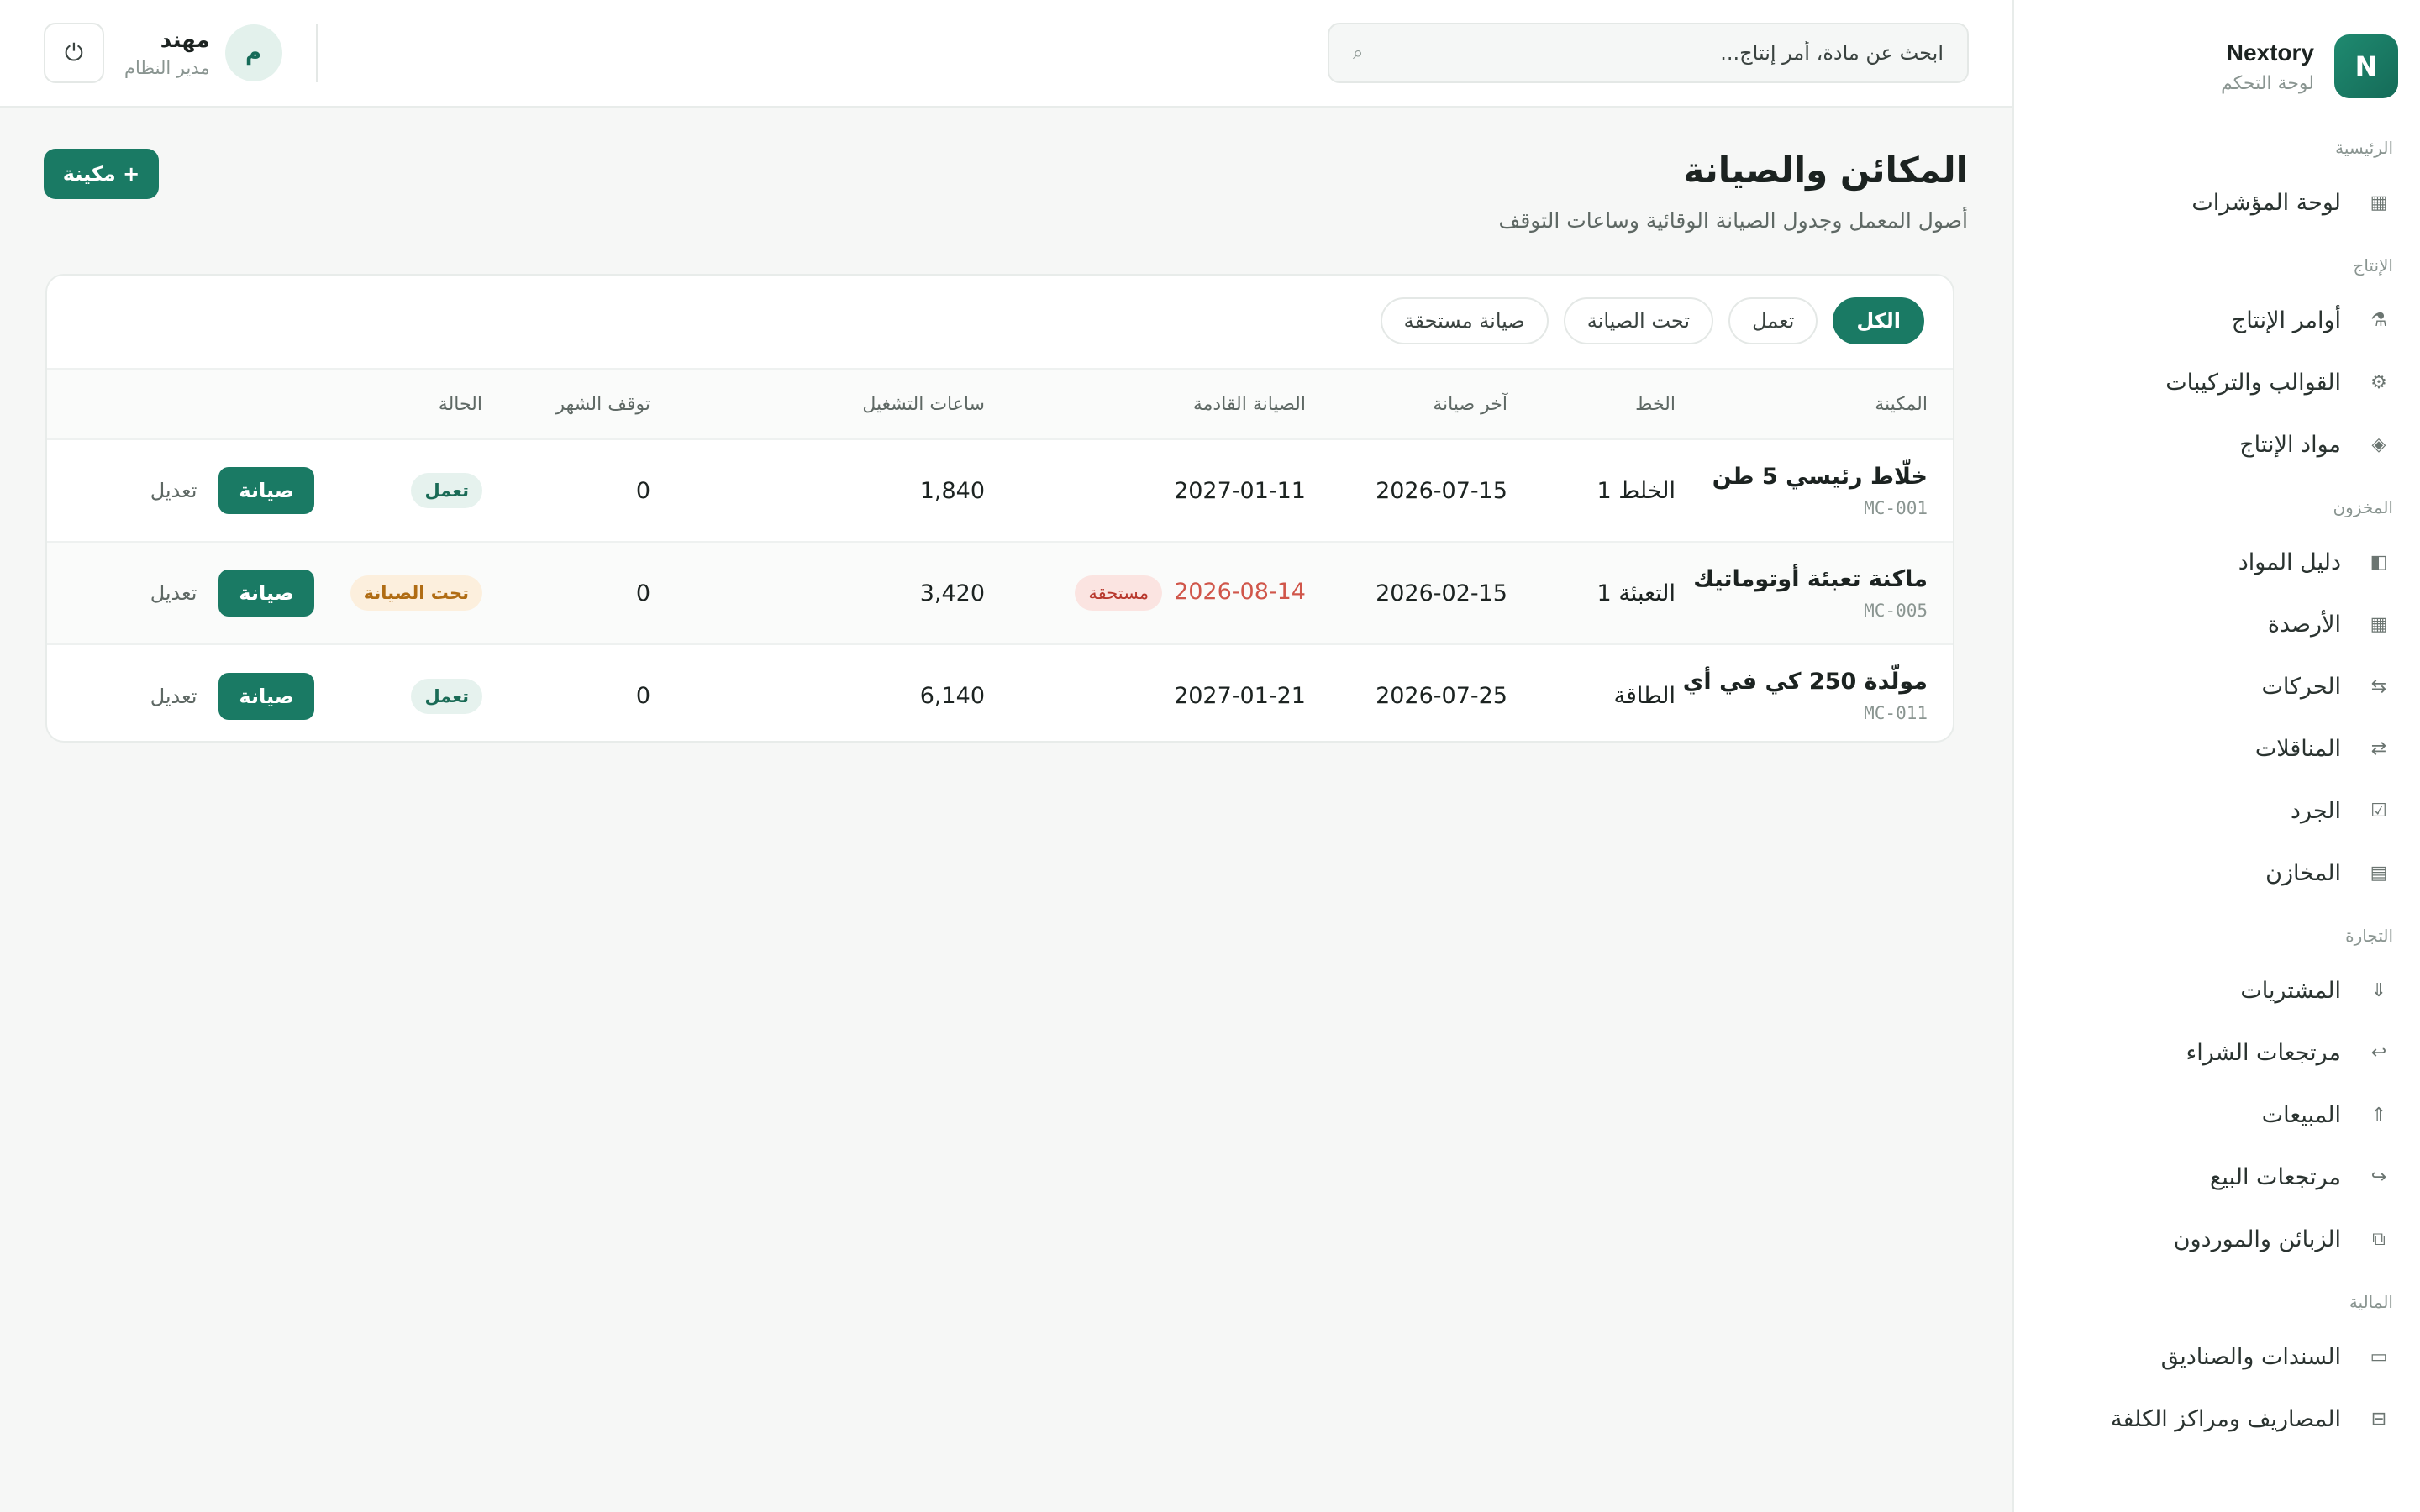 The image size is (2420, 1512). Describe the element at coordinates (1145, 692) in the screenshot. I see `next-maintenance-cell: 2027-01-21` at that location.